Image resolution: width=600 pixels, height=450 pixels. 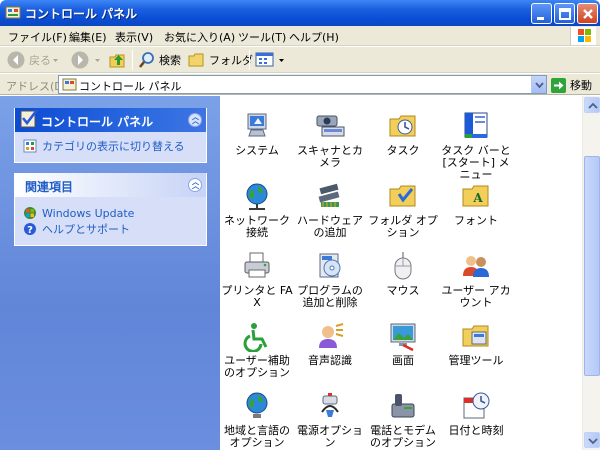 I want to click on taskbar-start-menu-icon, so click(x=476, y=125).